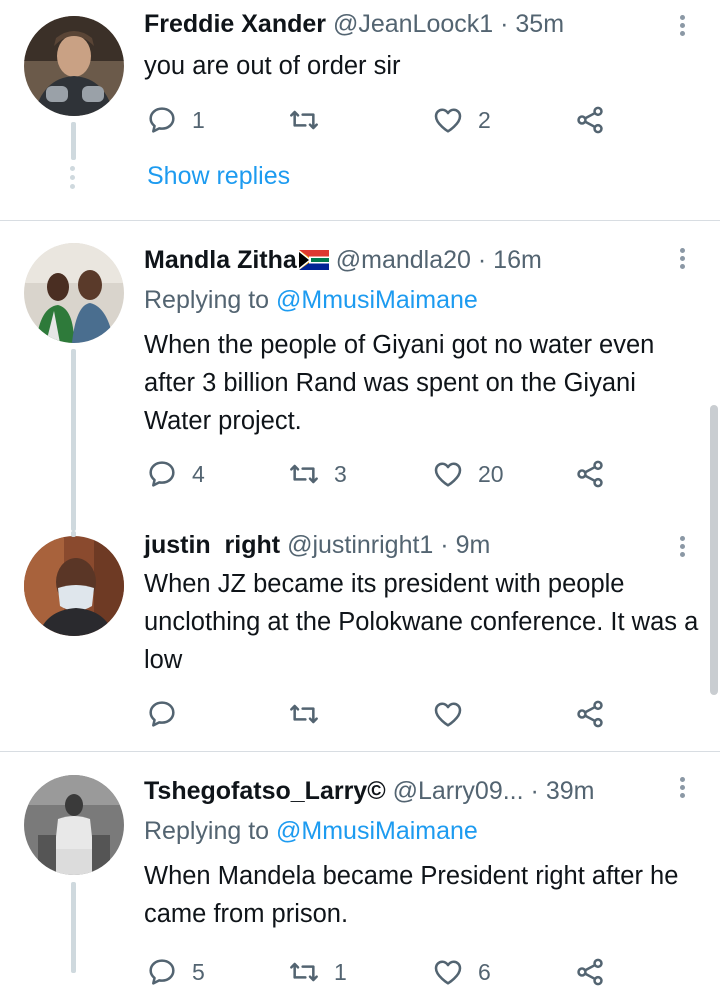 The width and height of the screenshot is (720, 992). What do you see at coordinates (218, 176) in the screenshot?
I see `show-replies-link: Show replies` at bounding box center [218, 176].